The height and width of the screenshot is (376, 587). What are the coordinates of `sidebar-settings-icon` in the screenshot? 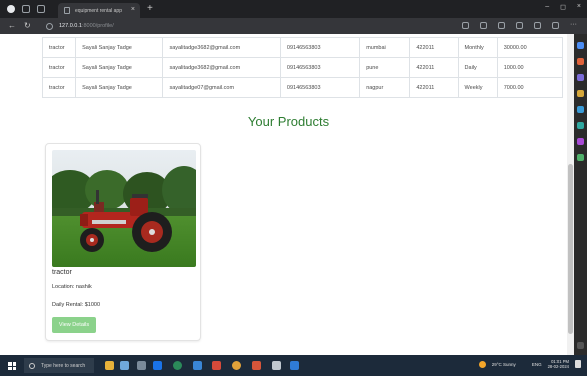 It's located at (580, 345).